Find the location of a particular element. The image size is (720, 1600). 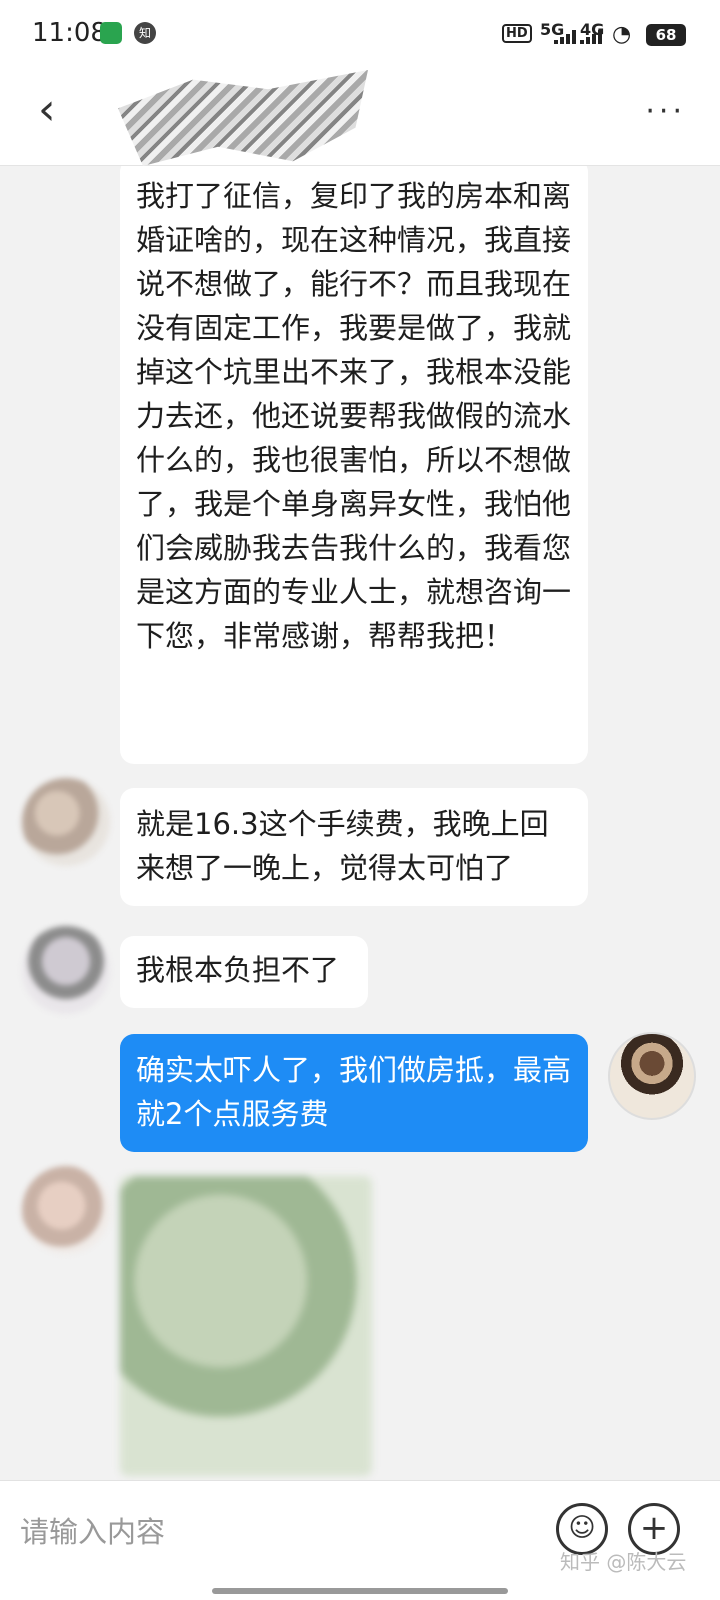

chat-header: ‹ ··· is located at coordinates (360, 118).